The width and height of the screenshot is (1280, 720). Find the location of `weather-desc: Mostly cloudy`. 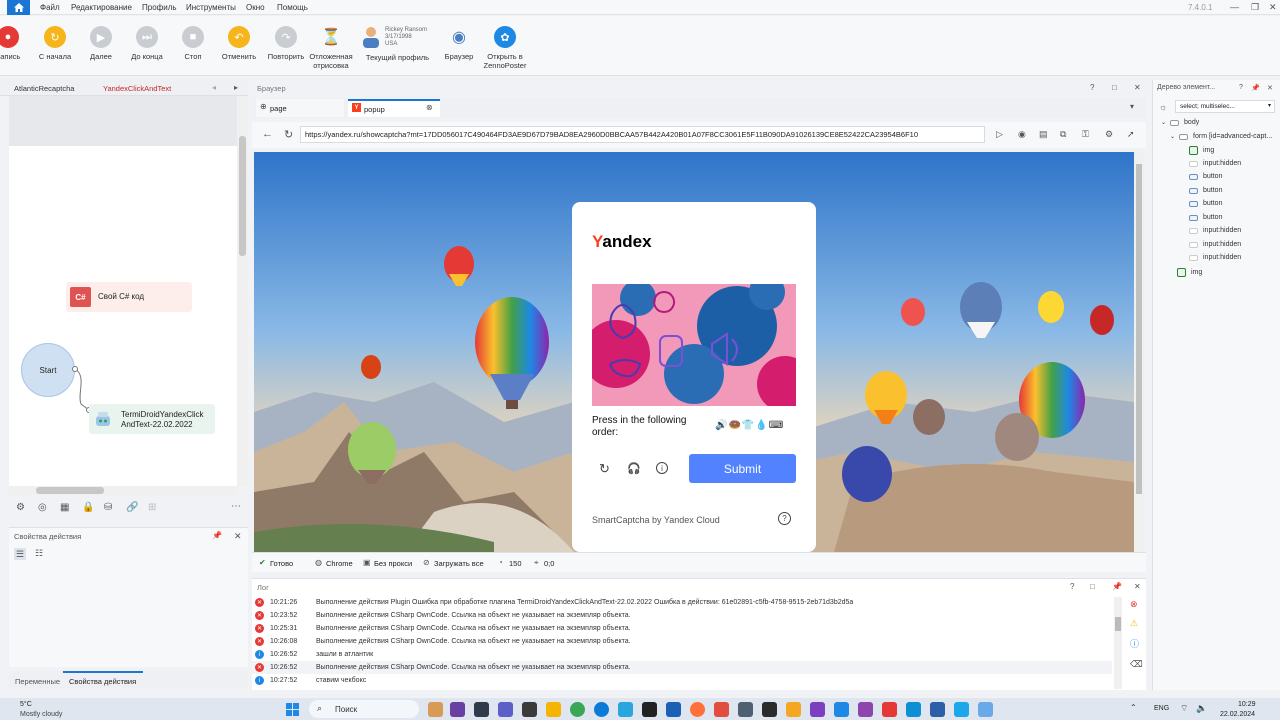

weather-desc: Mostly cloudy is located at coordinates (41, 714).